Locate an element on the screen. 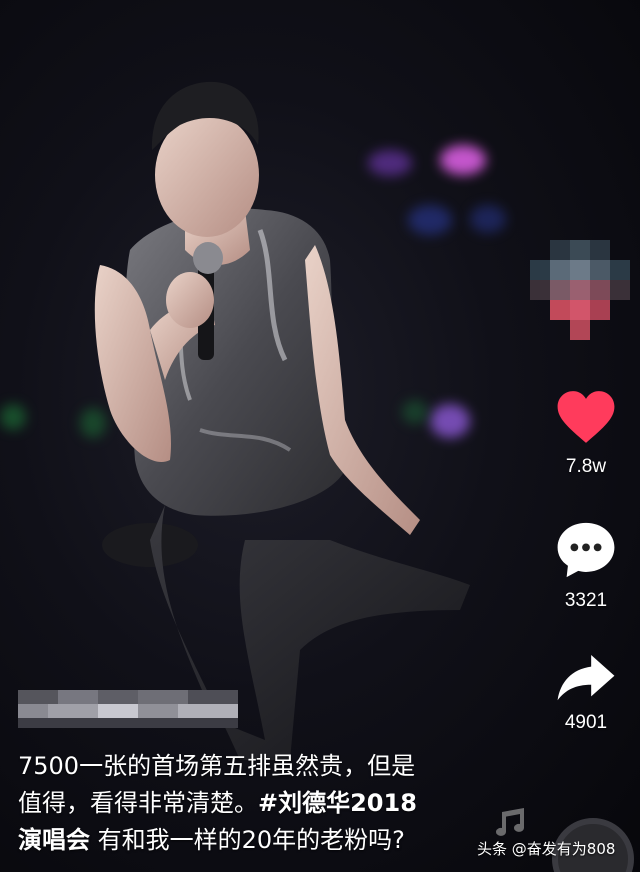 The image size is (640, 872). share-action: 4901 is located at coordinates (586, 693).